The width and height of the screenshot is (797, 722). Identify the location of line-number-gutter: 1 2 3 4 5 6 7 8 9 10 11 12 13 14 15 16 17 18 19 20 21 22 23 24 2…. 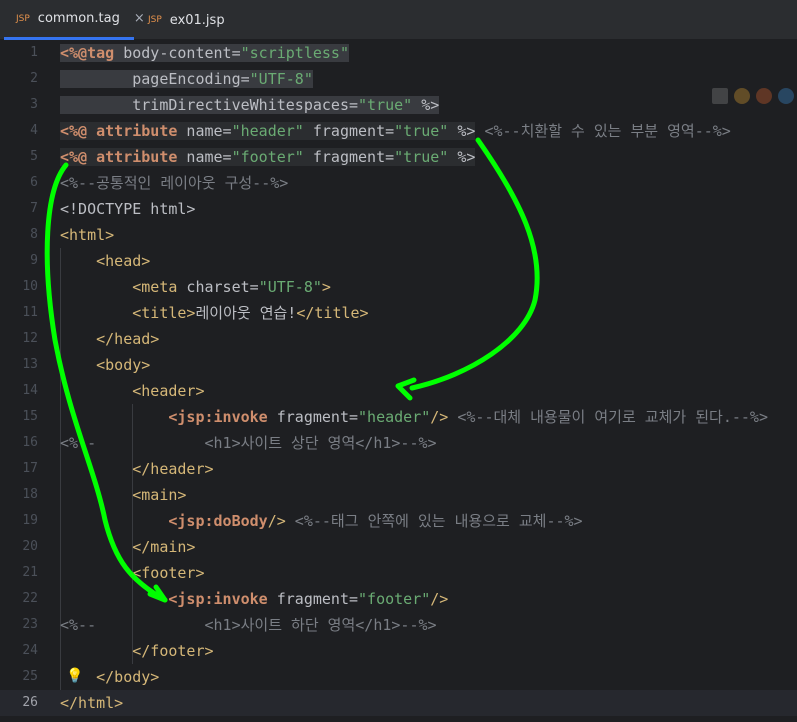
(24, 381).